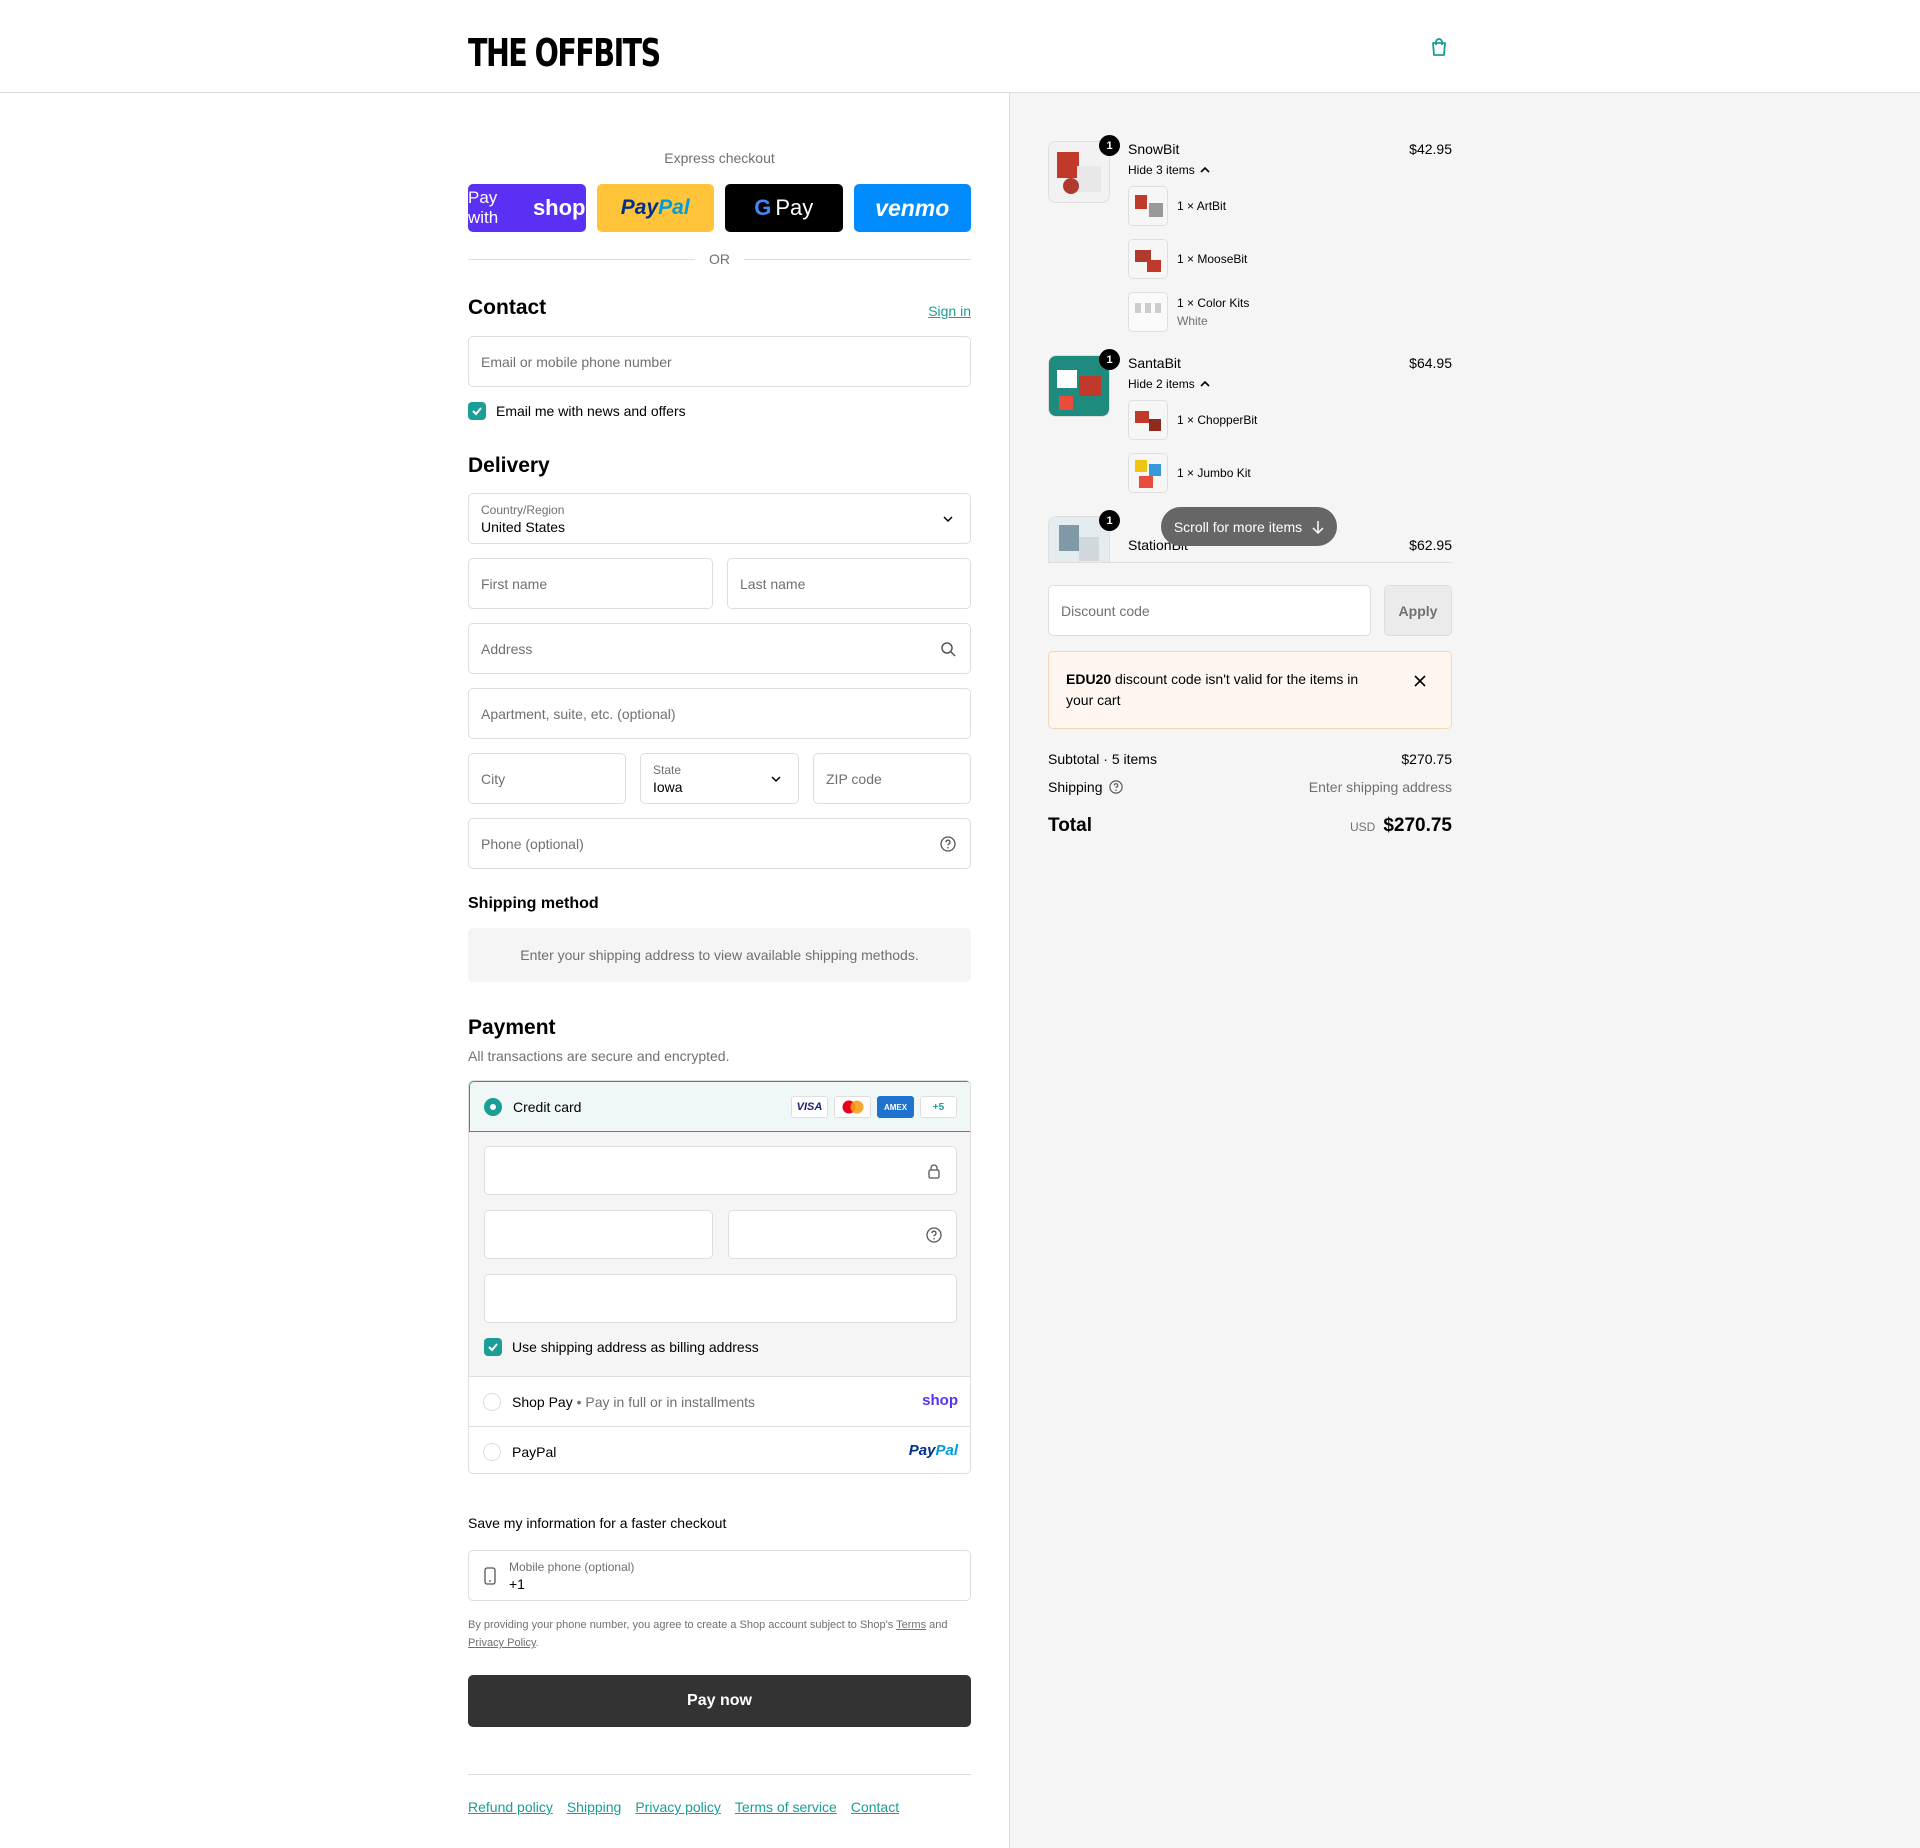 This screenshot has height=1848, width=1920. What do you see at coordinates (875, 1807) in the screenshot?
I see `contact-link: Contact` at bounding box center [875, 1807].